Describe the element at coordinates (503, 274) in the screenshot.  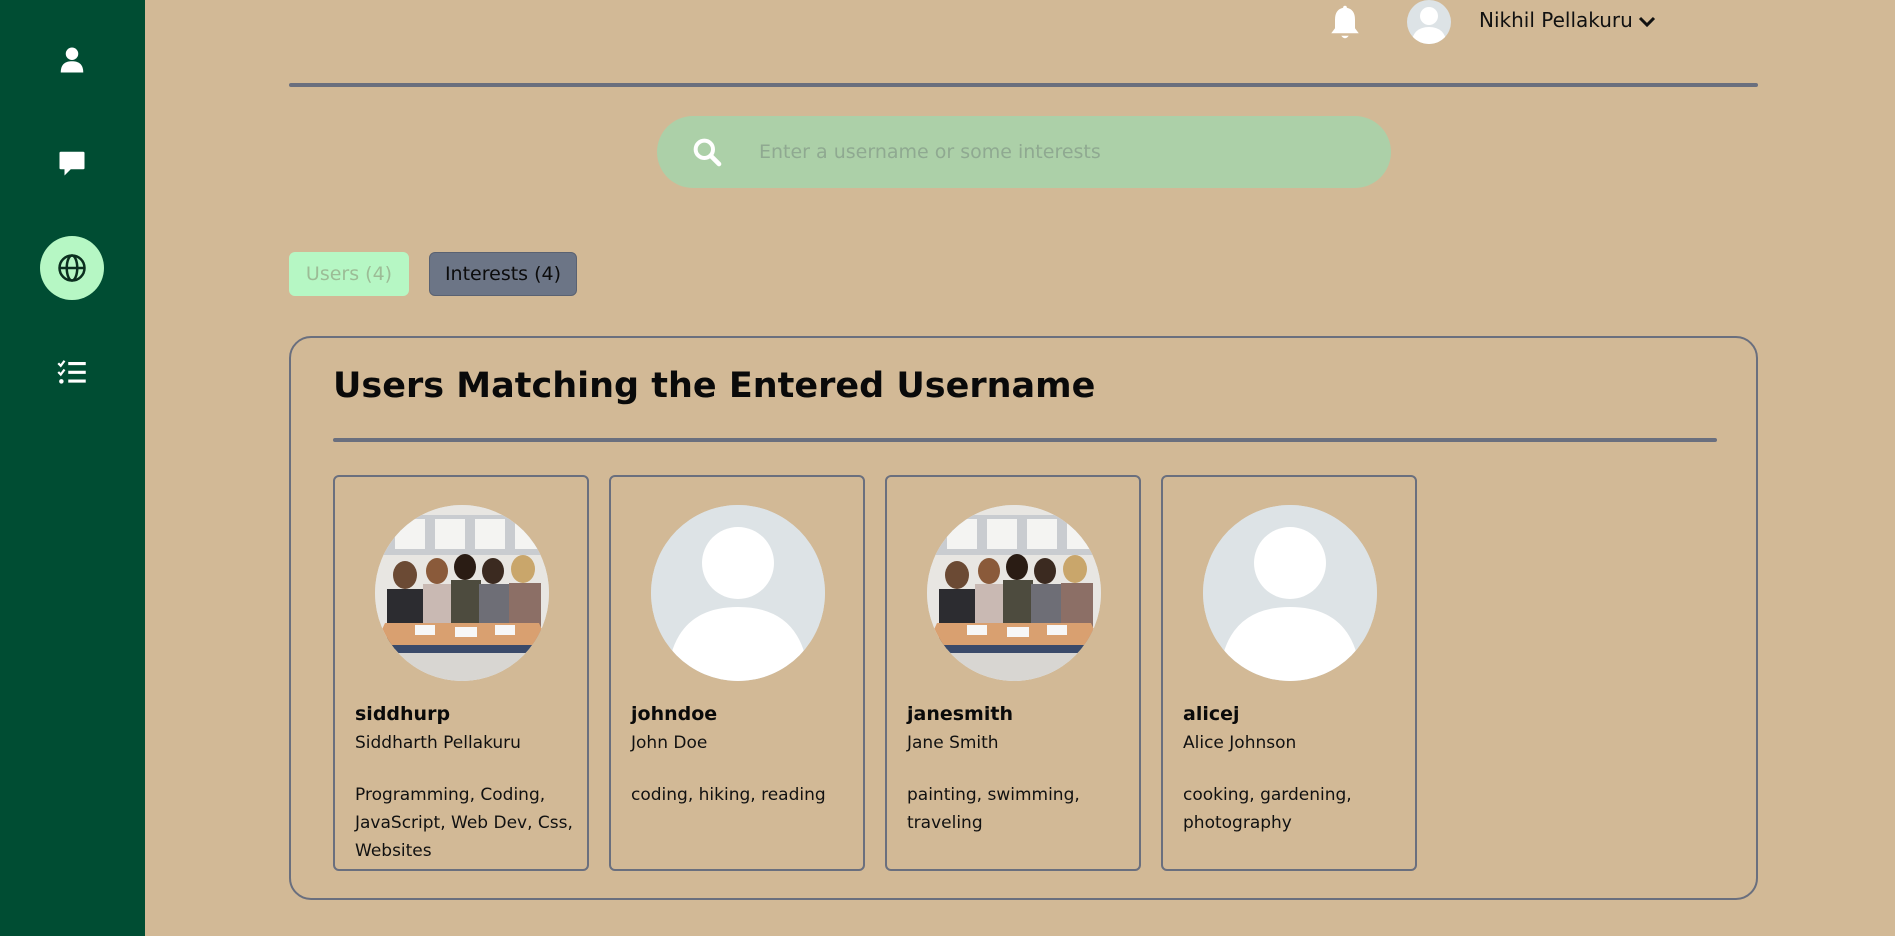
I see `tab-interests: Interests (4)` at that location.